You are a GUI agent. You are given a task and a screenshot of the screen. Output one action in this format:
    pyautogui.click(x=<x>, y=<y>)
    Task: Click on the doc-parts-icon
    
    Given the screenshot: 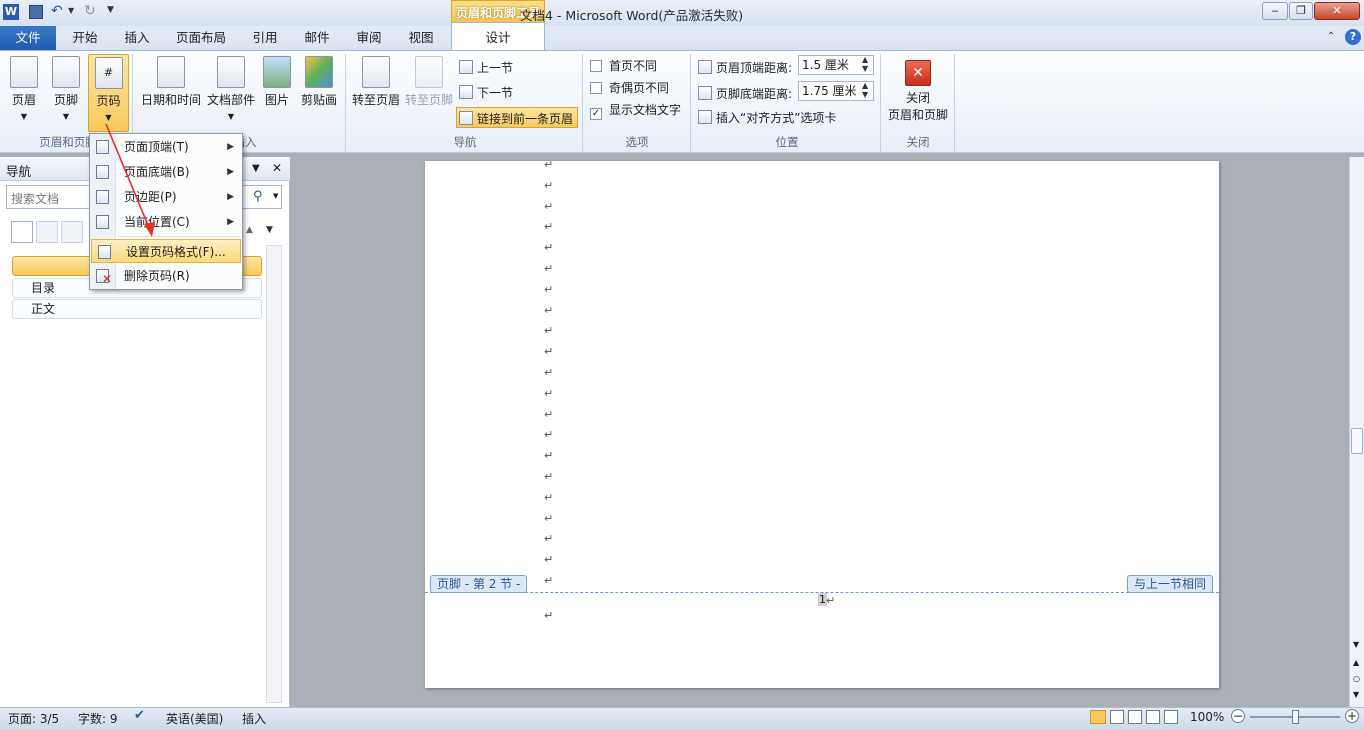 What is the action you would take?
    pyautogui.click(x=231, y=72)
    